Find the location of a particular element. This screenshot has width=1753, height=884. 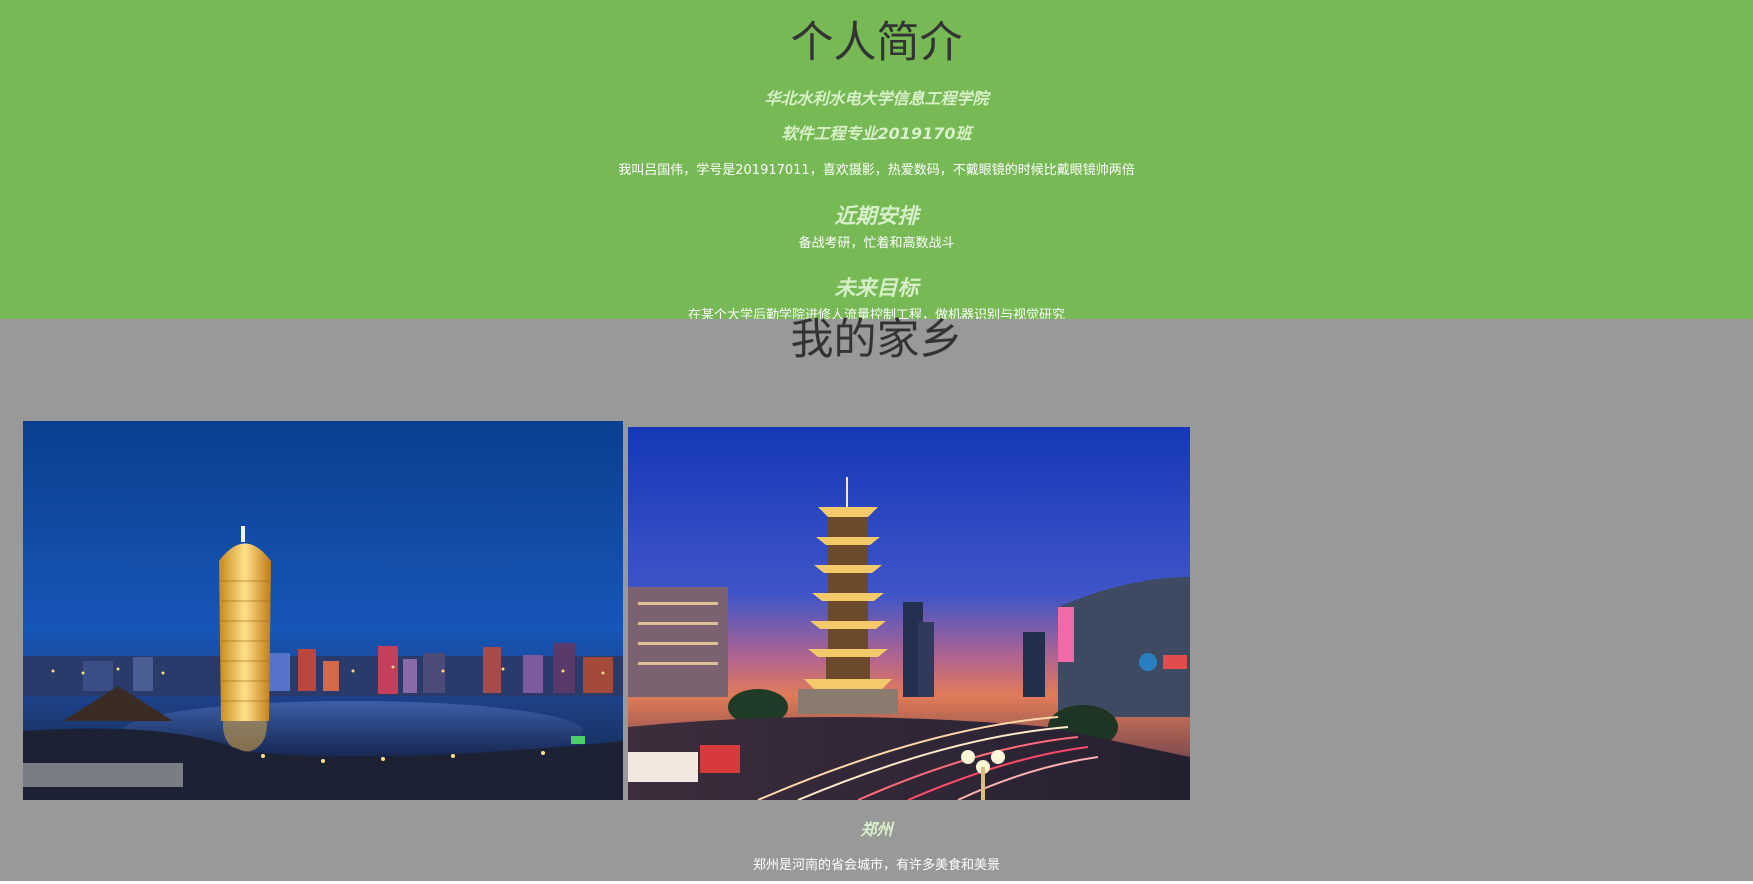

goal-heading: 未来目标 is located at coordinates (876, 288).